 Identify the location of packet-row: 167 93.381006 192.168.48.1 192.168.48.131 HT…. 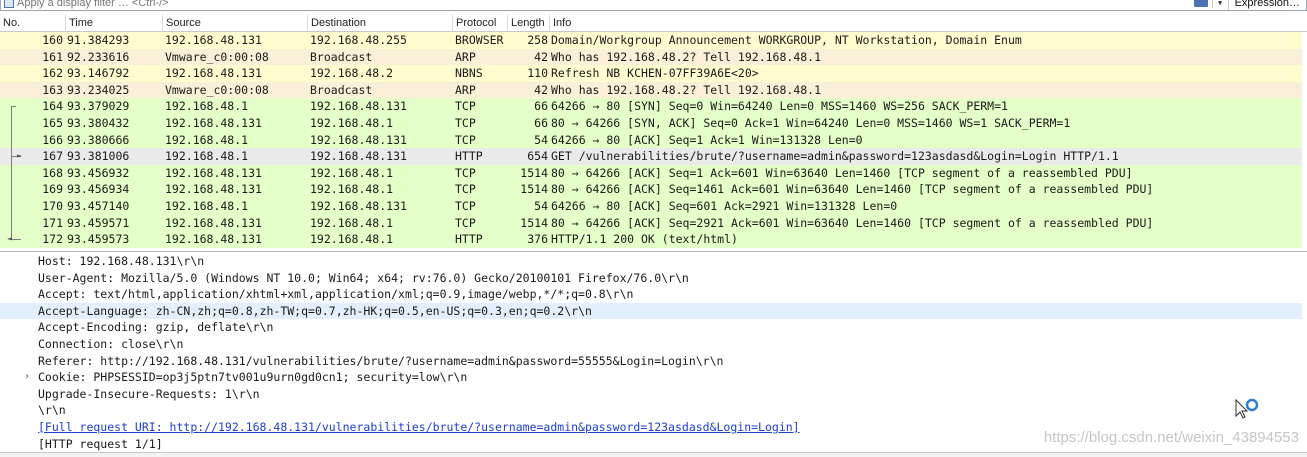
(651, 156).